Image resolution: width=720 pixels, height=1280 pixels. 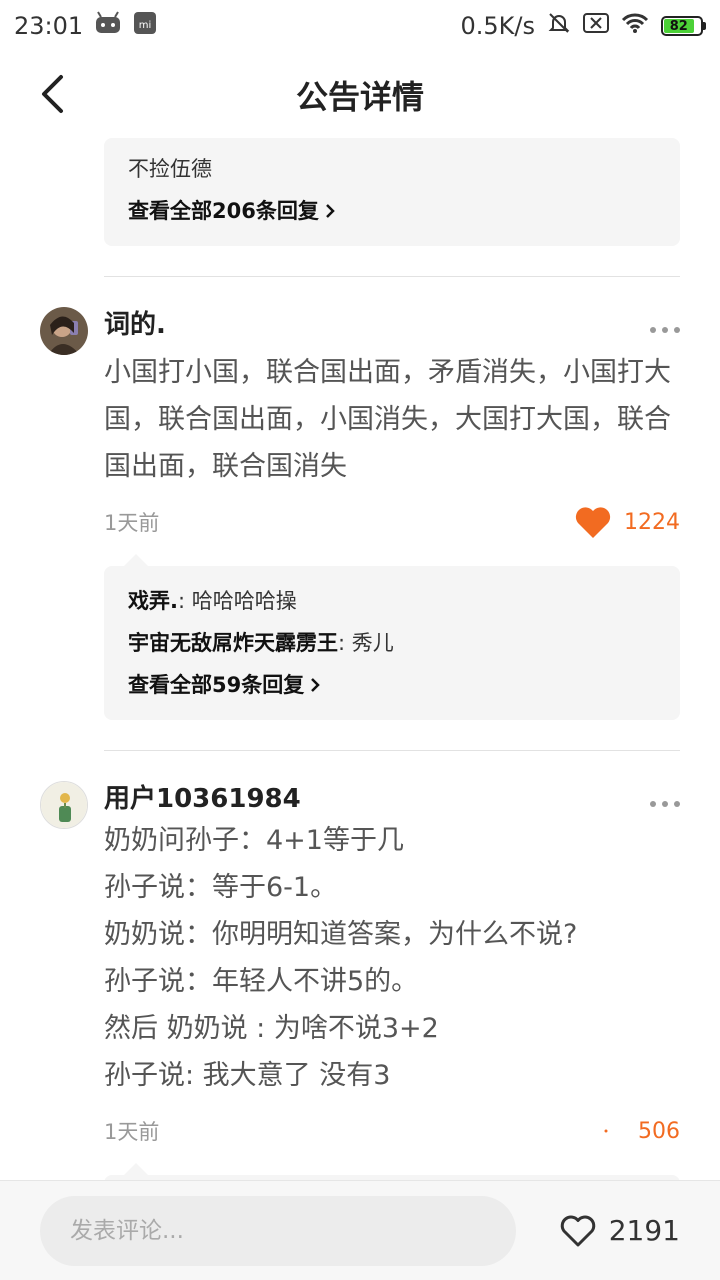 I want to click on reply-box: 不捡伍德 查看全部206条回复, so click(x=392, y=192).